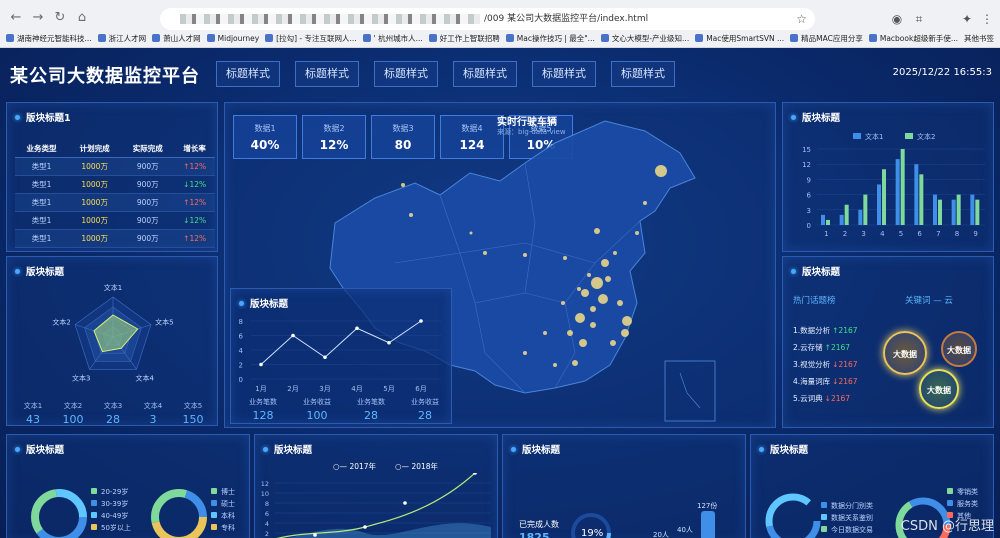  Describe the element at coordinates (176, 39) in the screenshot. I see `bookmark-item: 萧山人才网` at that location.